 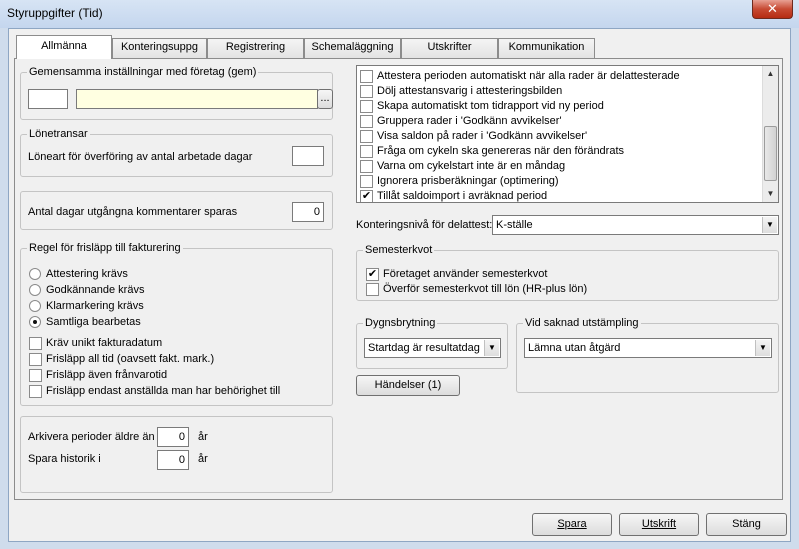 I want to click on kontering-label: Konteringsnivå för delattest:, so click(x=424, y=225).